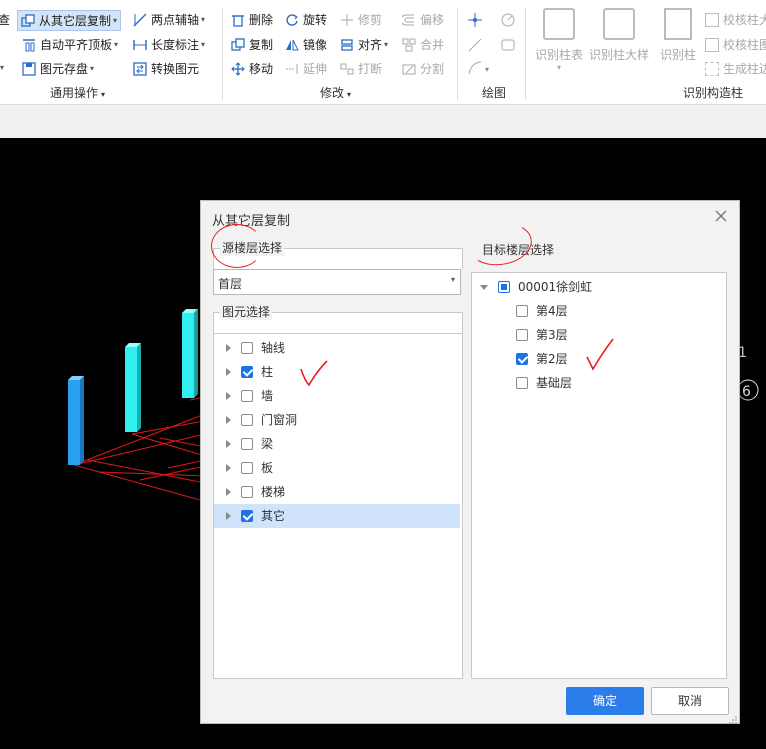 The image size is (766, 749). I want to click on identify-column-button: 识别柱, so click(678, 35).